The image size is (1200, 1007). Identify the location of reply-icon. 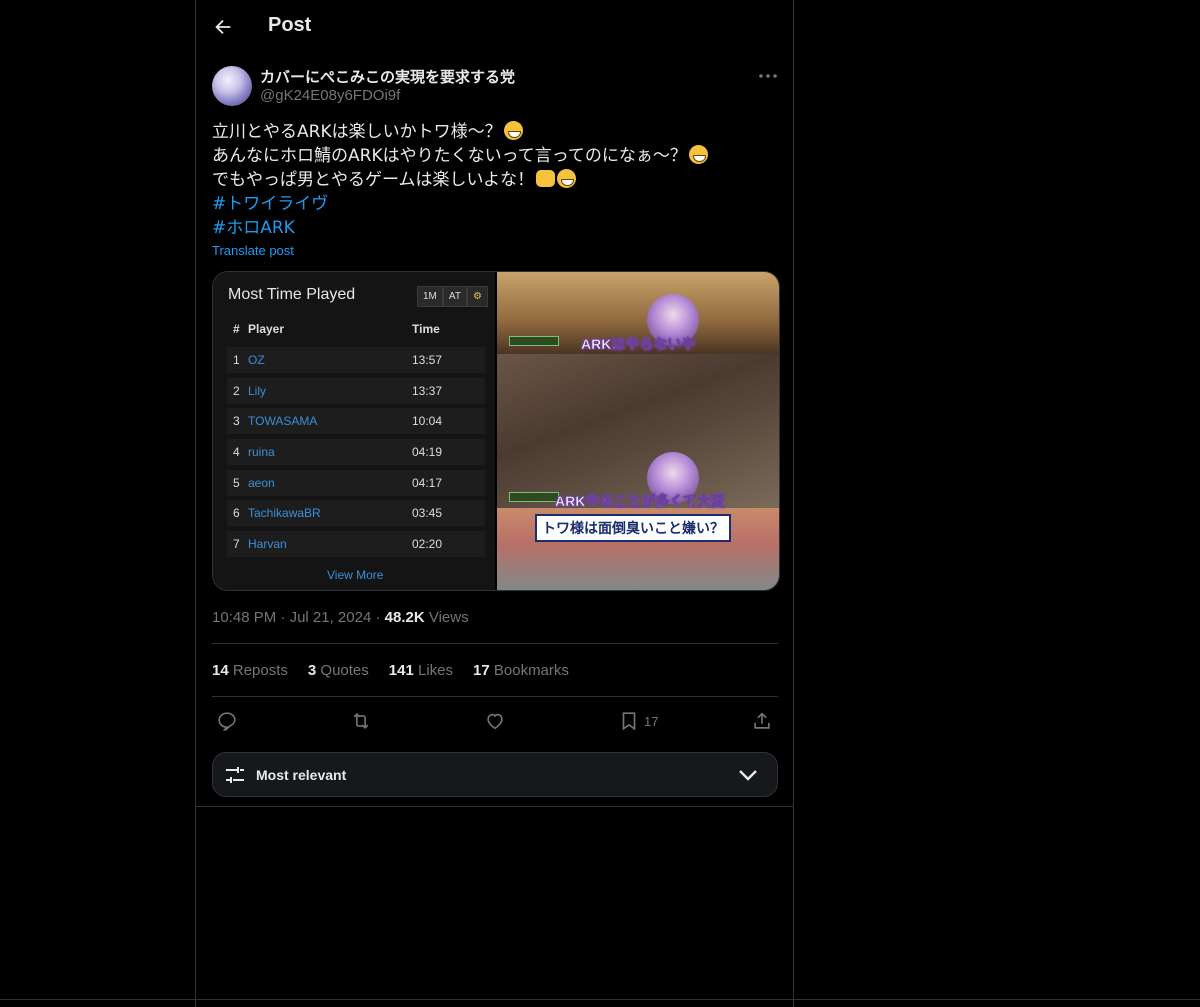
(227, 721).